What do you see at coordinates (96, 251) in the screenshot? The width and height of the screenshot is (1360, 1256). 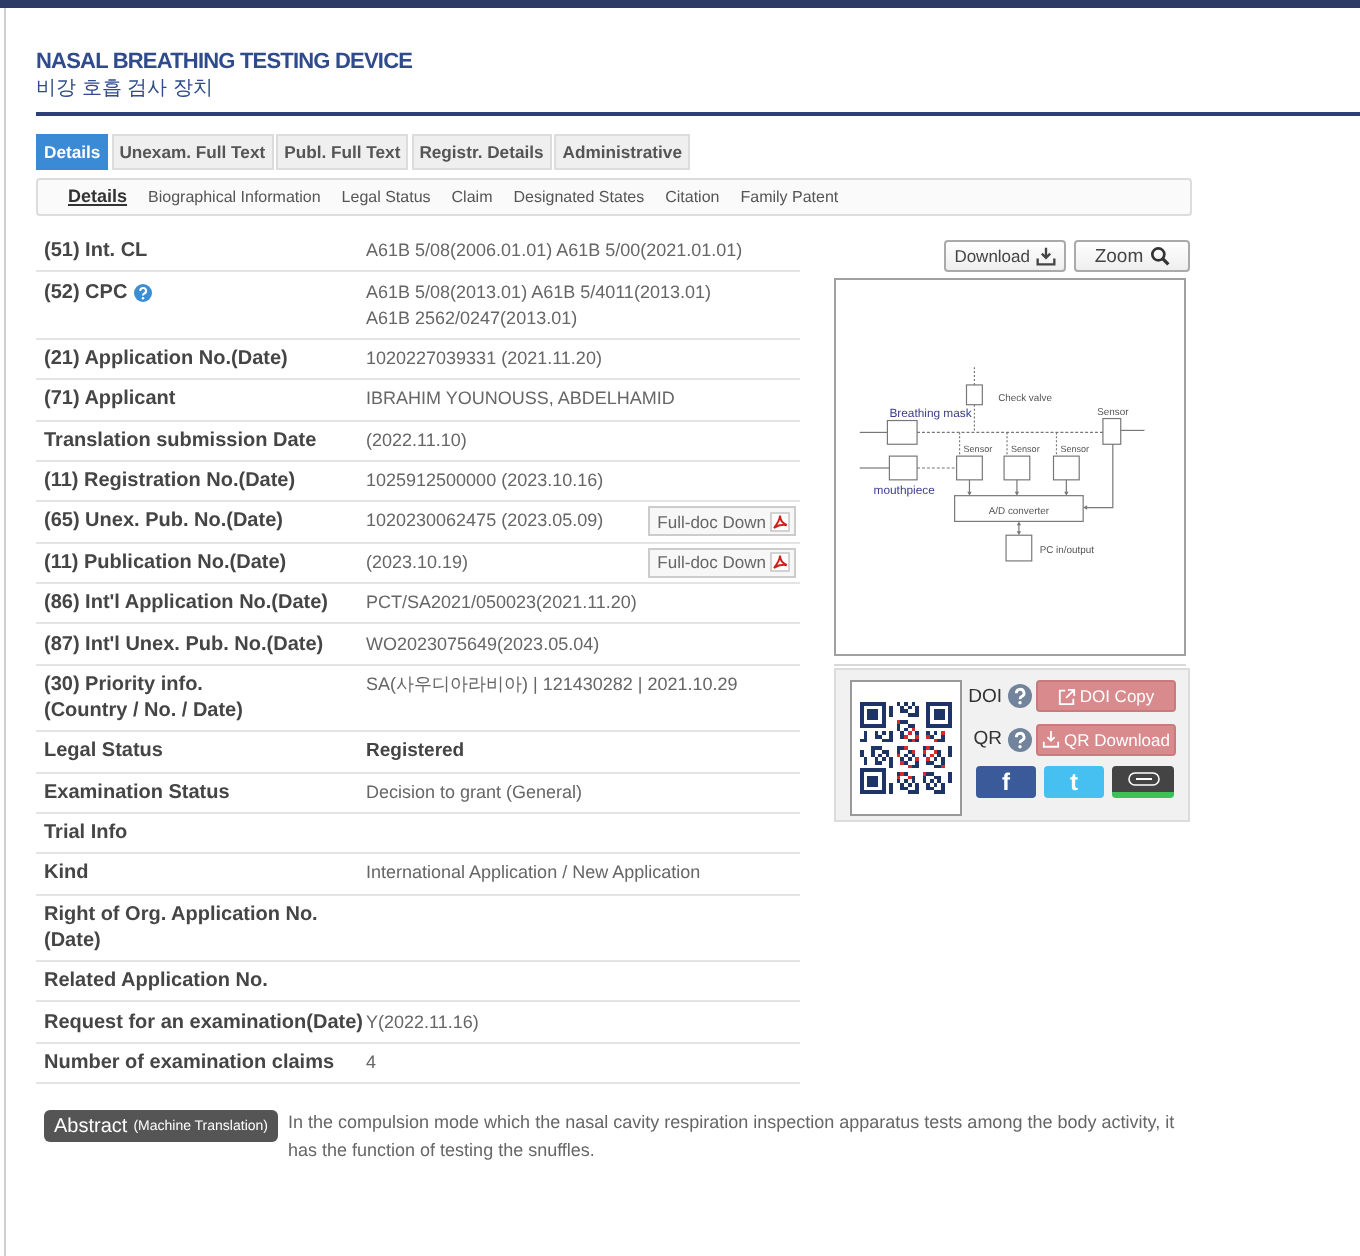 I see `field-label: (51) Int. CL` at bounding box center [96, 251].